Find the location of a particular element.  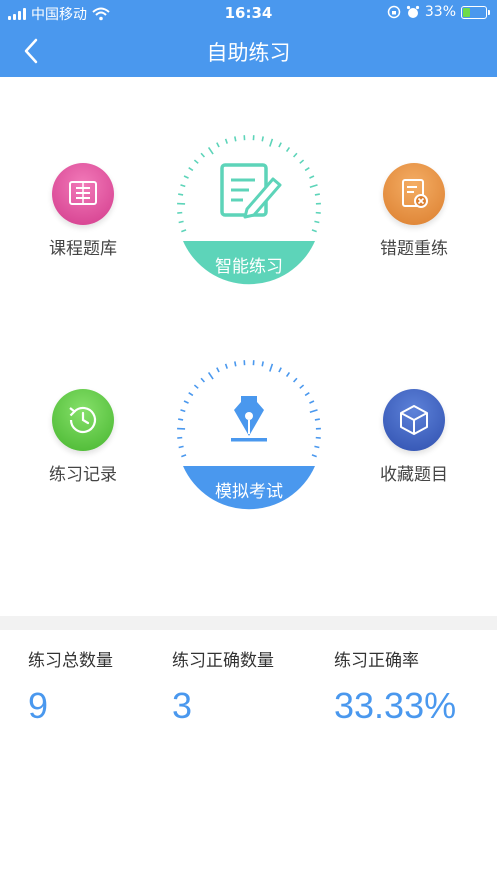

mock-exam-label: 模拟考试 is located at coordinates (249, 492).